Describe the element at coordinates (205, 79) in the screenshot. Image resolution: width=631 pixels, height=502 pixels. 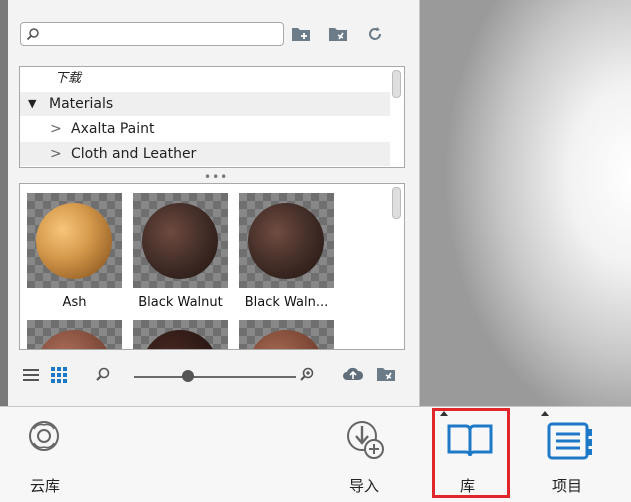
I see `tree-item-downloads: 下载` at that location.